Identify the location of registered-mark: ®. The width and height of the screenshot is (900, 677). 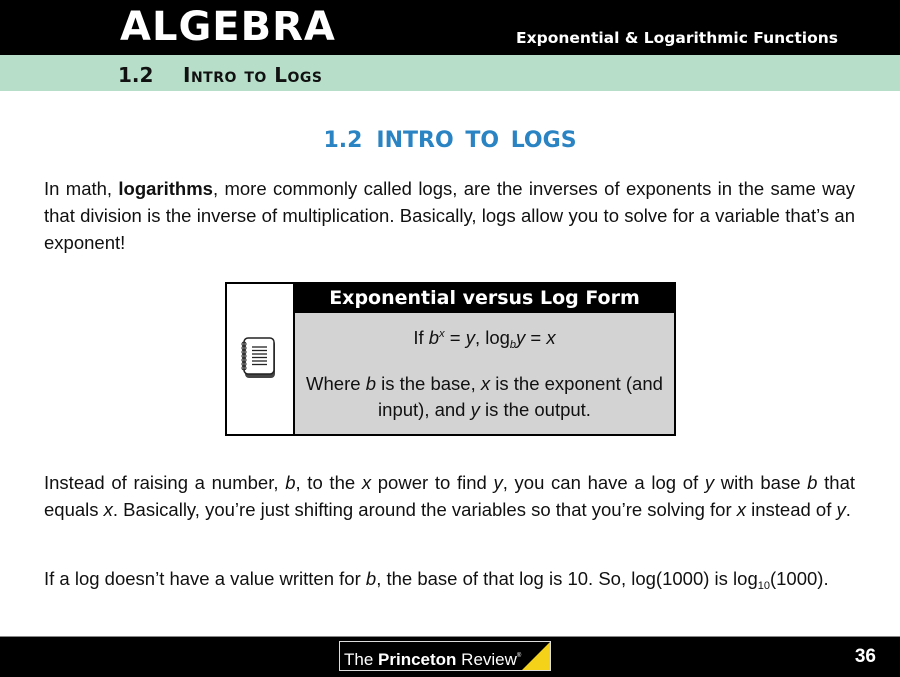
(519, 656).